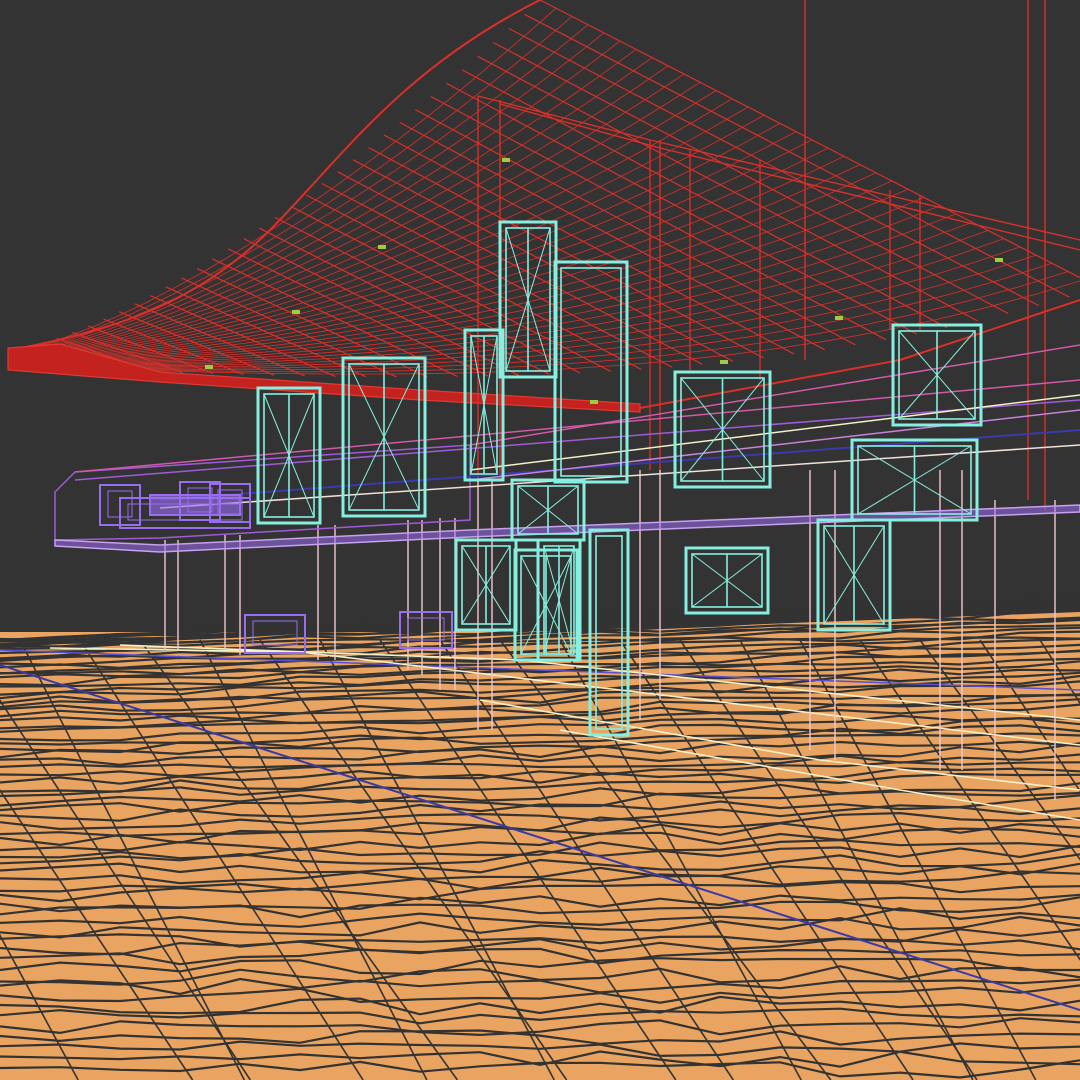 The height and width of the screenshot is (1080, 1080). What do you see at coordinates (195, 505) in the screenshot?
I see `furniture-table` at bounding box center [195, 505].